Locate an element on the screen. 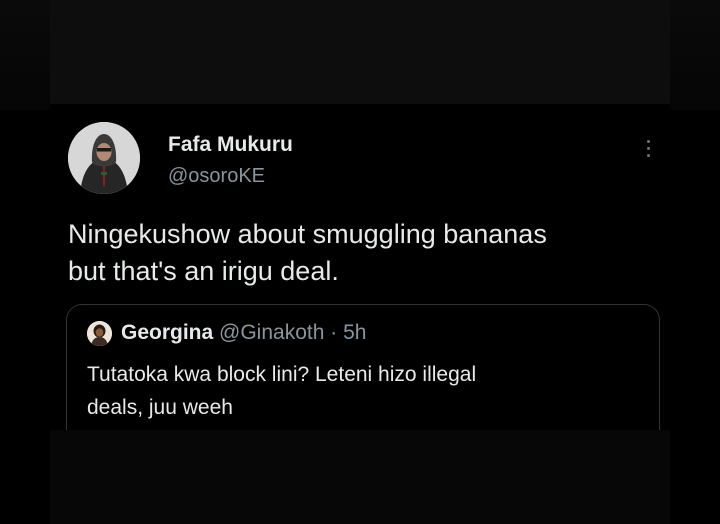 Image resolution: width=720 pixels, height=524 pixels. author-avatar-image is located at coordinates (104, 158).